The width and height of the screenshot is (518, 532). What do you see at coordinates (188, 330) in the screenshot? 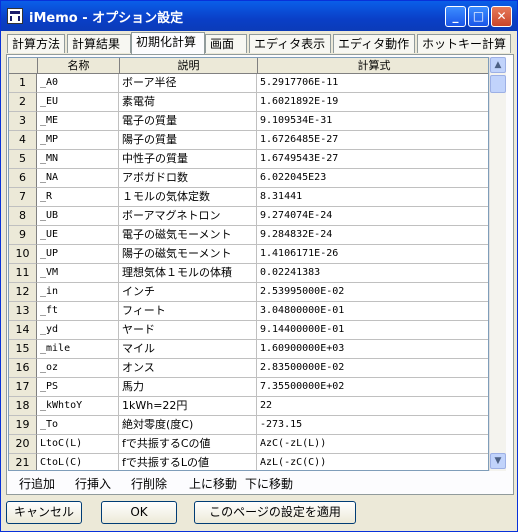
I see `description-cell: ヤード` at bounding box center [188, 330].